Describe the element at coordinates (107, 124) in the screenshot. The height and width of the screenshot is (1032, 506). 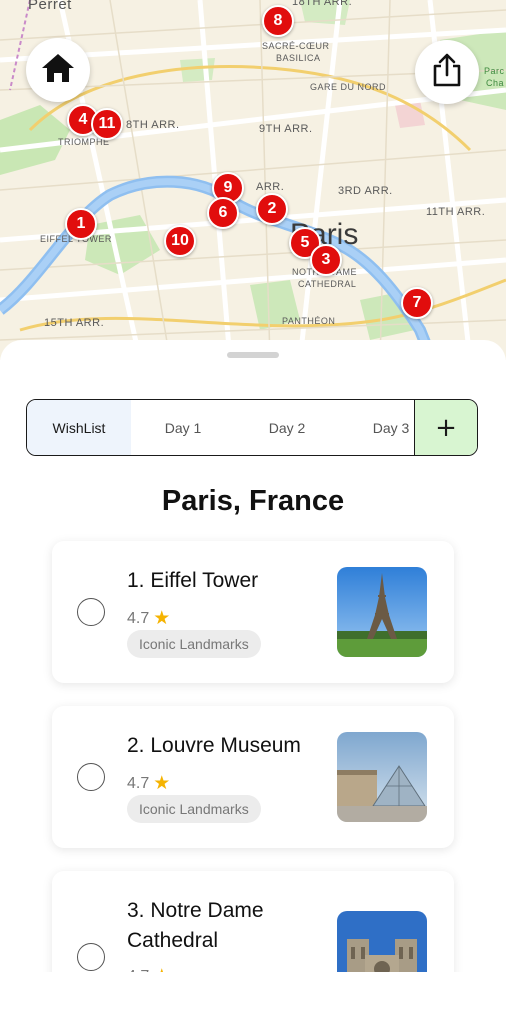
I see `map-pin-11: 11` at that location.